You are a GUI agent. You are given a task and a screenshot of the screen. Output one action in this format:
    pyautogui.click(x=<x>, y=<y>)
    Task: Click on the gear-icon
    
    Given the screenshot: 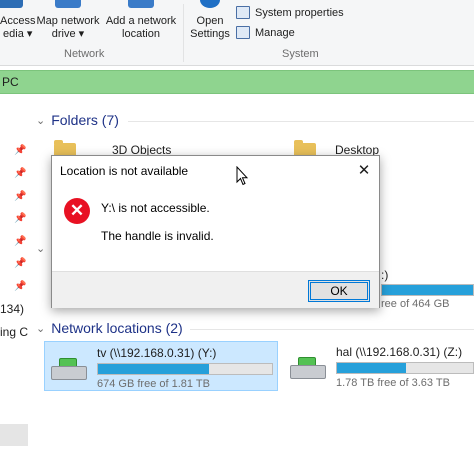 What is the action you would take?
    pyautogui.click(x=210, y=4)
    